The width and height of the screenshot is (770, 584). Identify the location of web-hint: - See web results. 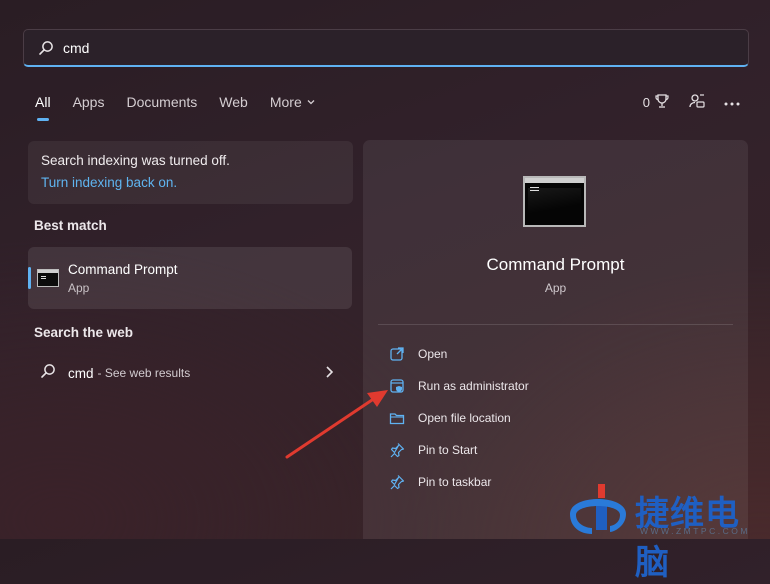
(144, 373).